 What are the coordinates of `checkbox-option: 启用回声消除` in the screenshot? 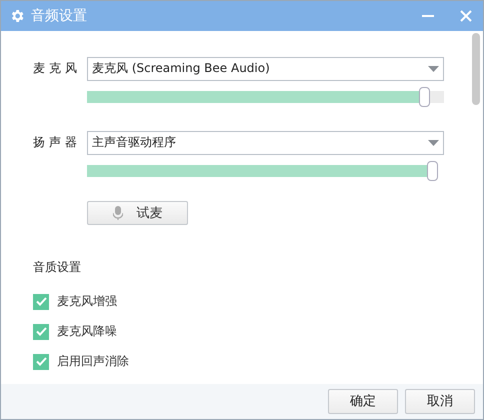 It's located at (252, 362).